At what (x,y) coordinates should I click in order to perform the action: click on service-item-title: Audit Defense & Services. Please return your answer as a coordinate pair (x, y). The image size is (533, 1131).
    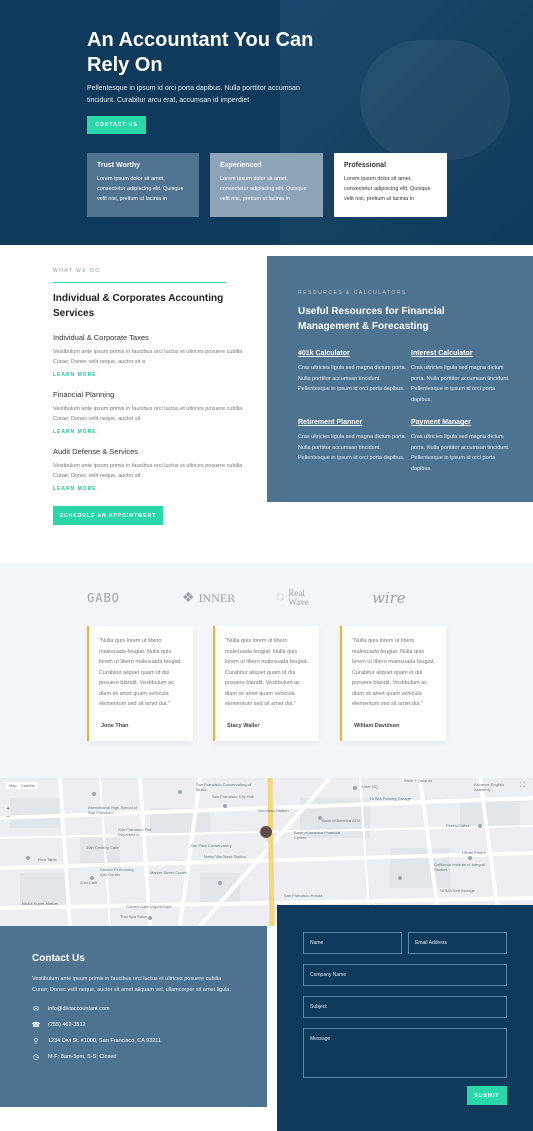
    Looking at the image, I should click on (96, 451).